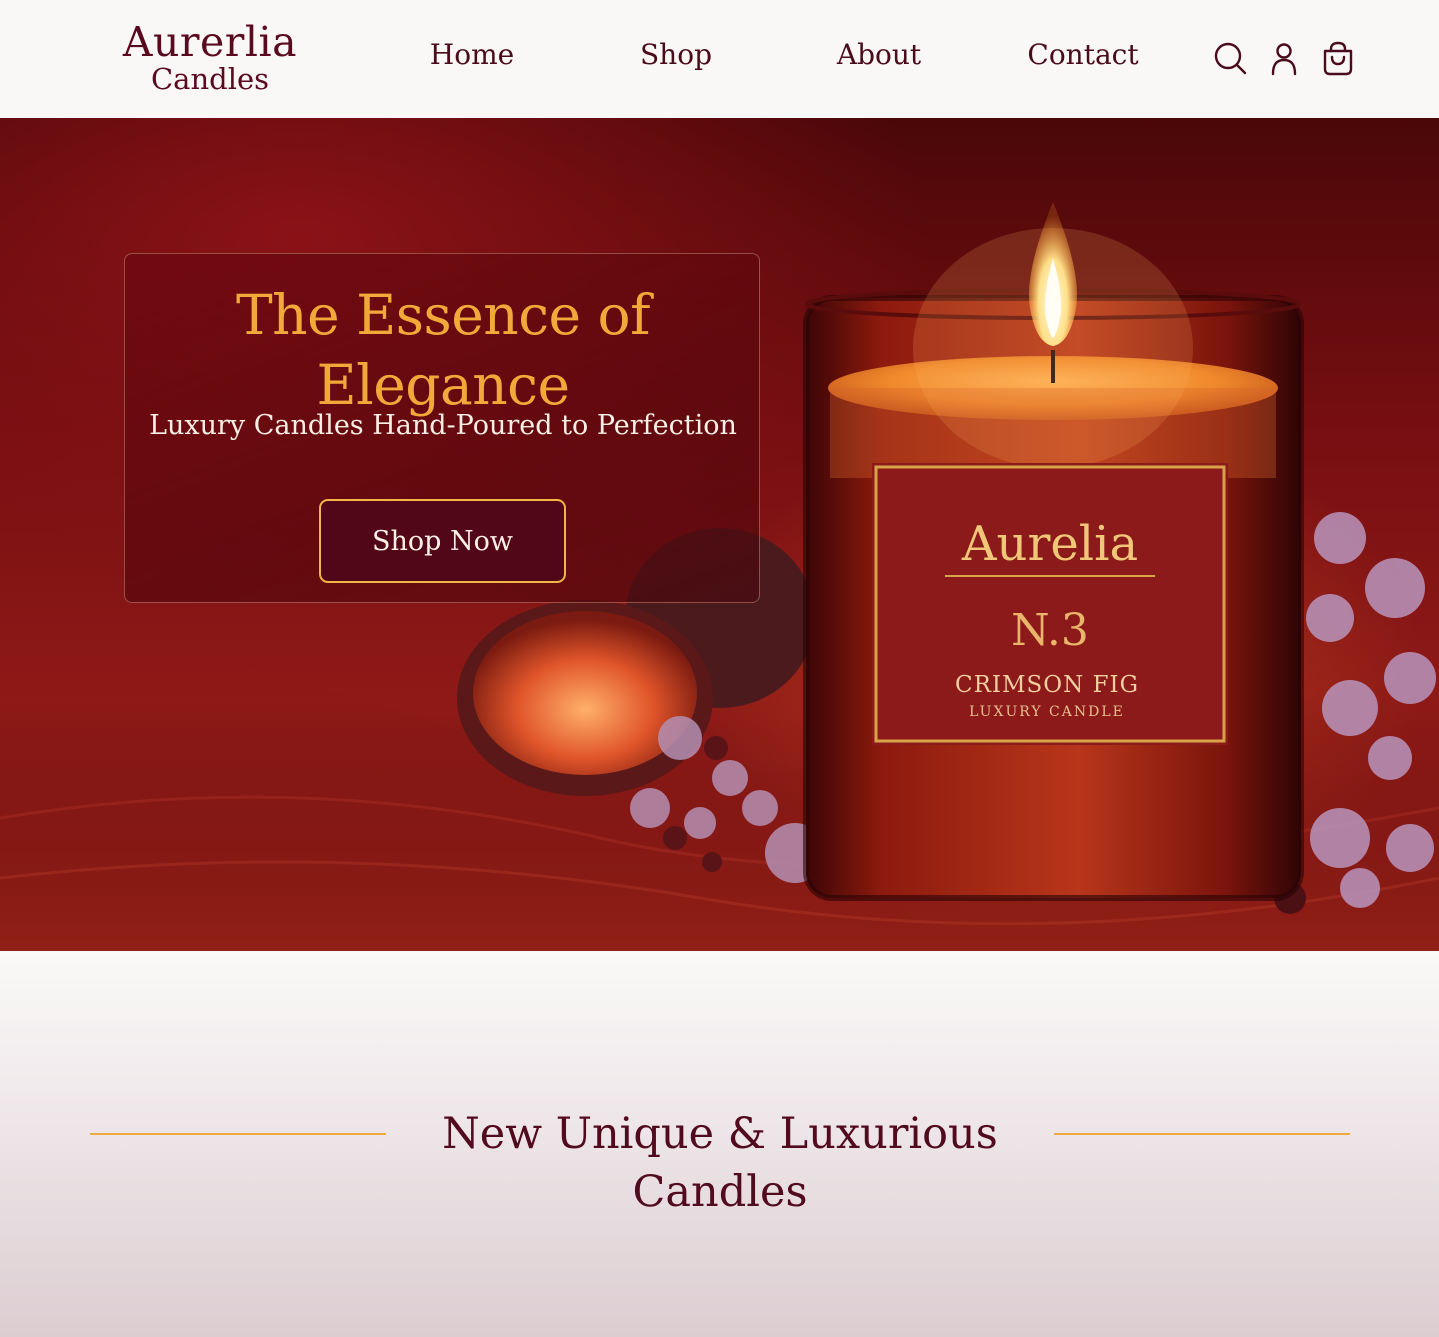  I want to click on brand-name: Aurerlia, so click(210, 42).